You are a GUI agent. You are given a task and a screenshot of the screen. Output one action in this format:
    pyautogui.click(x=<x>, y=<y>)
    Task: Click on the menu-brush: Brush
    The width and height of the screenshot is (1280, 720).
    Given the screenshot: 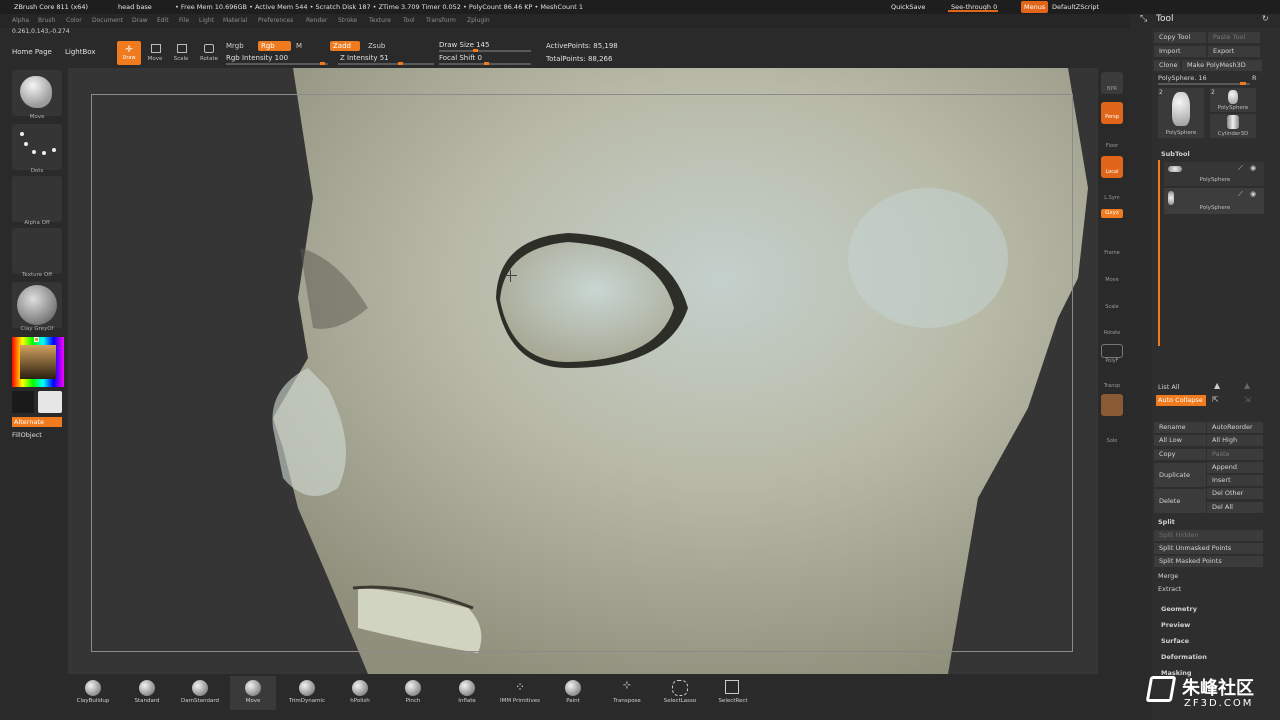 What is the action you would take?
    pyautogui.click(x=46, y=20)
    